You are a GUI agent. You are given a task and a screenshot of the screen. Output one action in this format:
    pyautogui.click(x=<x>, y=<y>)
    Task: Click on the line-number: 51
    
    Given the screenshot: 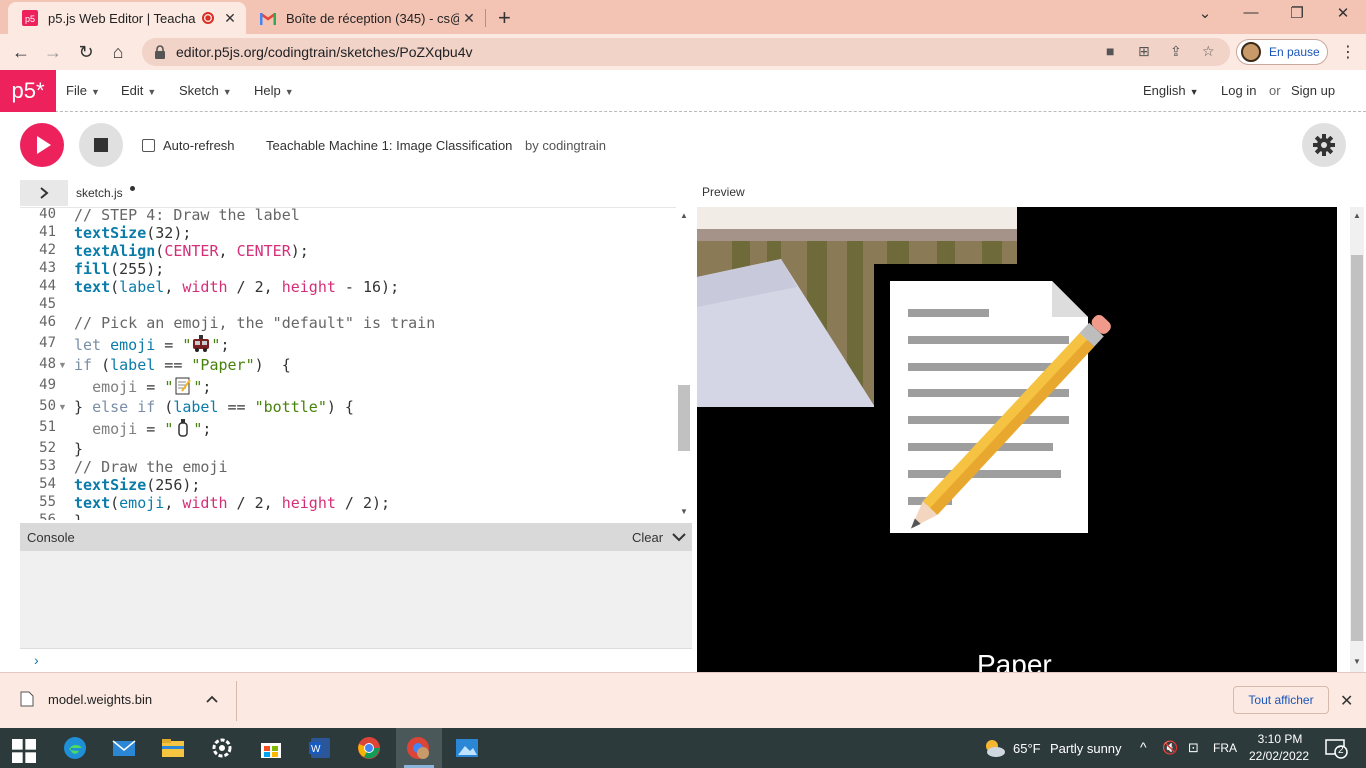 What is the action you would take?
    pyautogui.click(x=47, y=427)
    